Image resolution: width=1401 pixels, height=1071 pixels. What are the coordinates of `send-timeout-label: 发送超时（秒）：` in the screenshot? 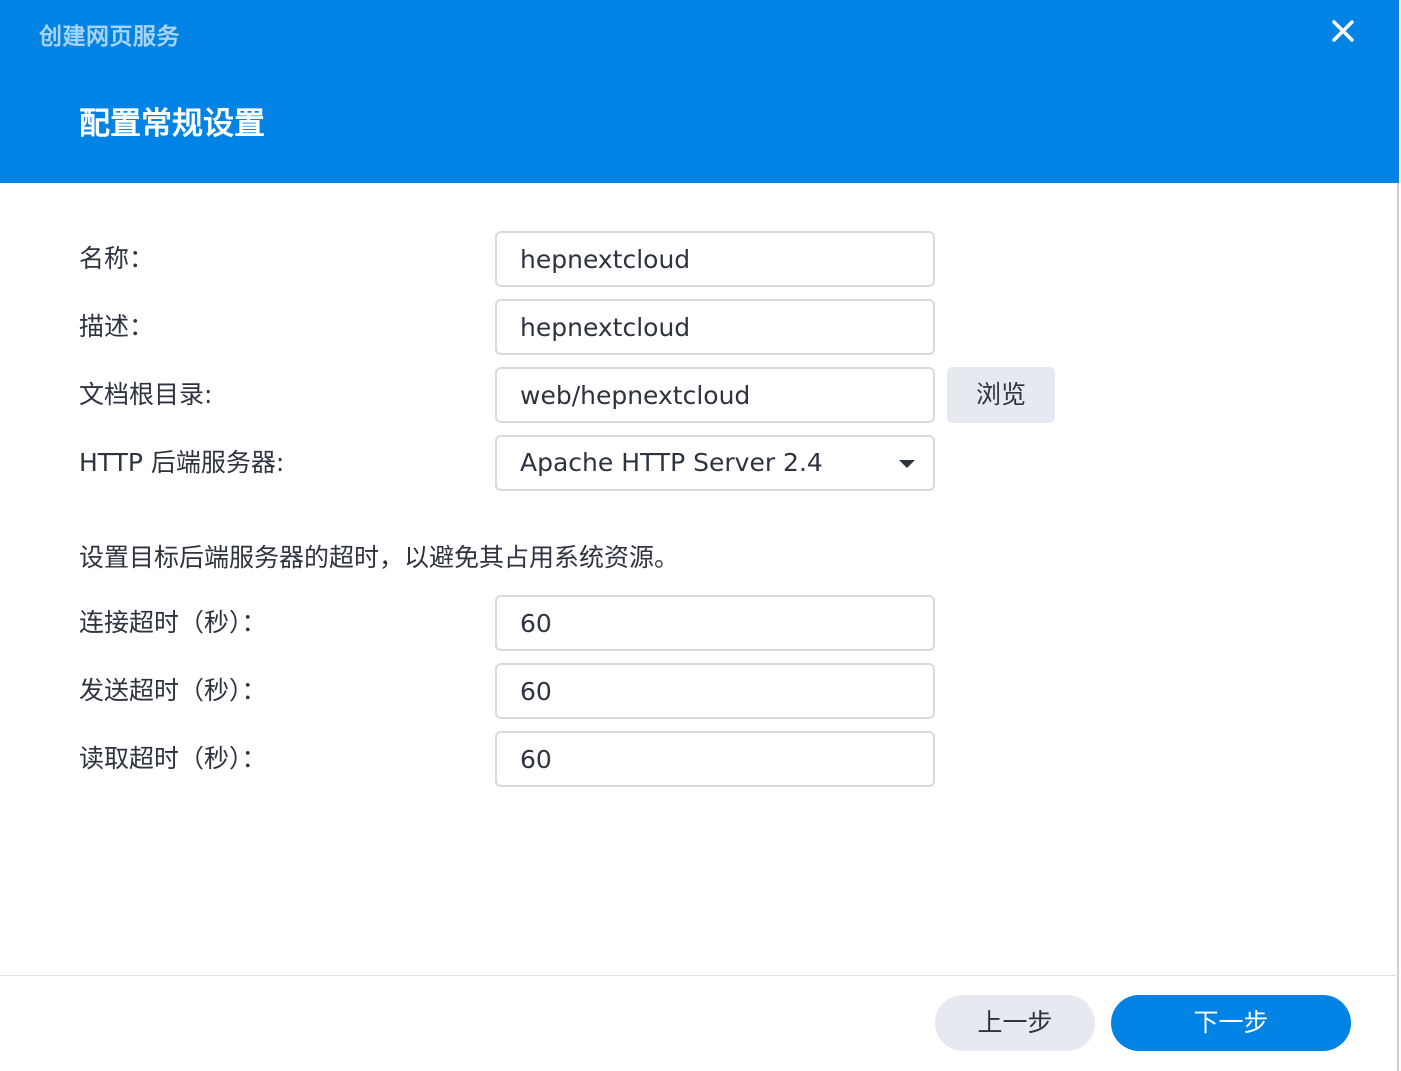 It's located at (173, 690).